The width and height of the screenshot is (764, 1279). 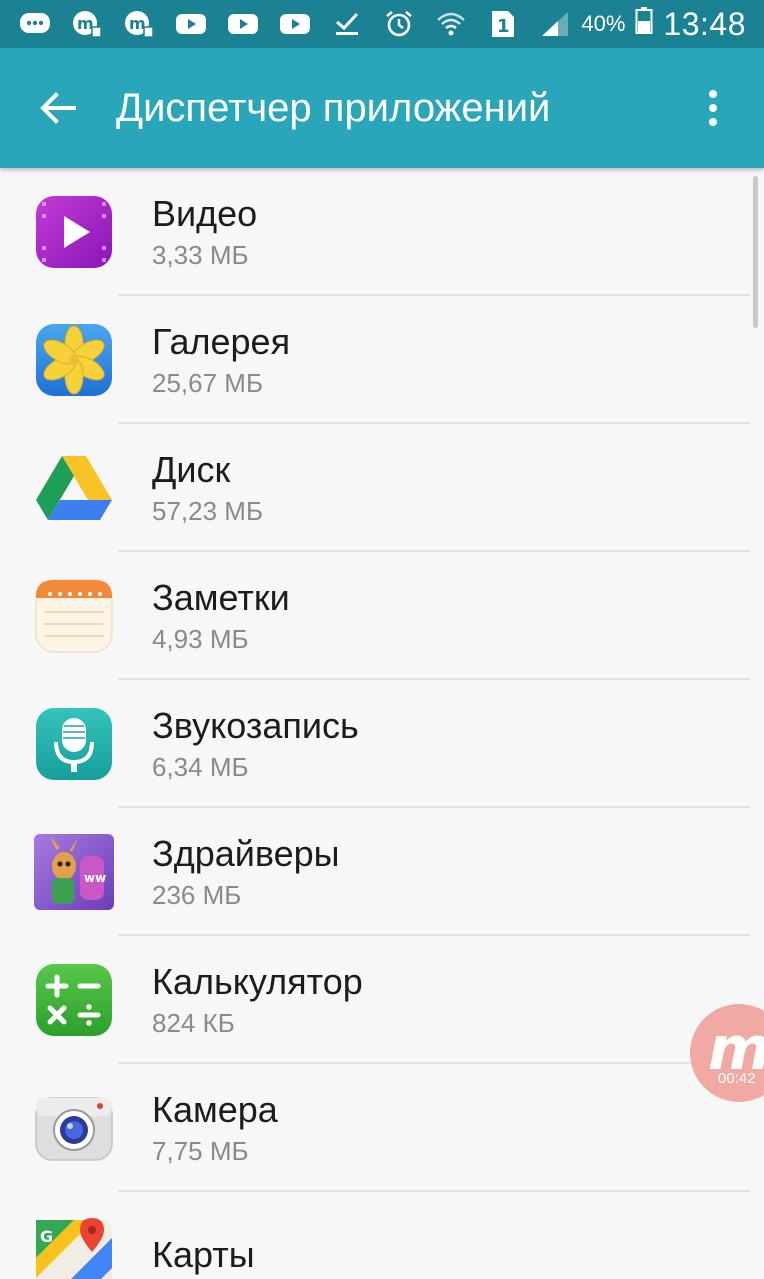 I want to click on list-item-drive: Диск 57,23 МБ, so click(x=382, y=488).